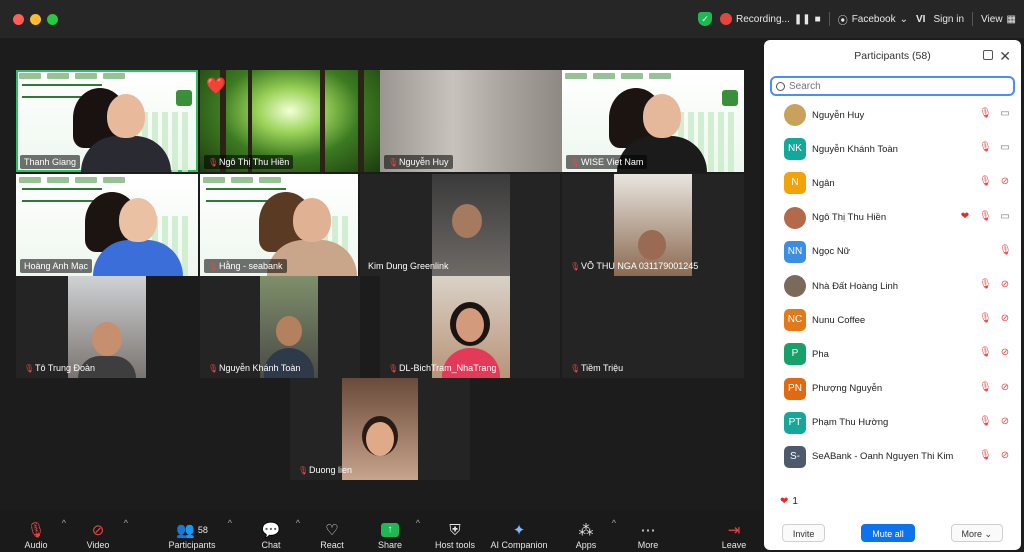 The width and height of the screenshot is (1024, 552). Describe the element at coordinates (873, 19) in the screenshot. I see `livestream-facebook-dropdown: ⦿ Facebook ⌄` at that location.